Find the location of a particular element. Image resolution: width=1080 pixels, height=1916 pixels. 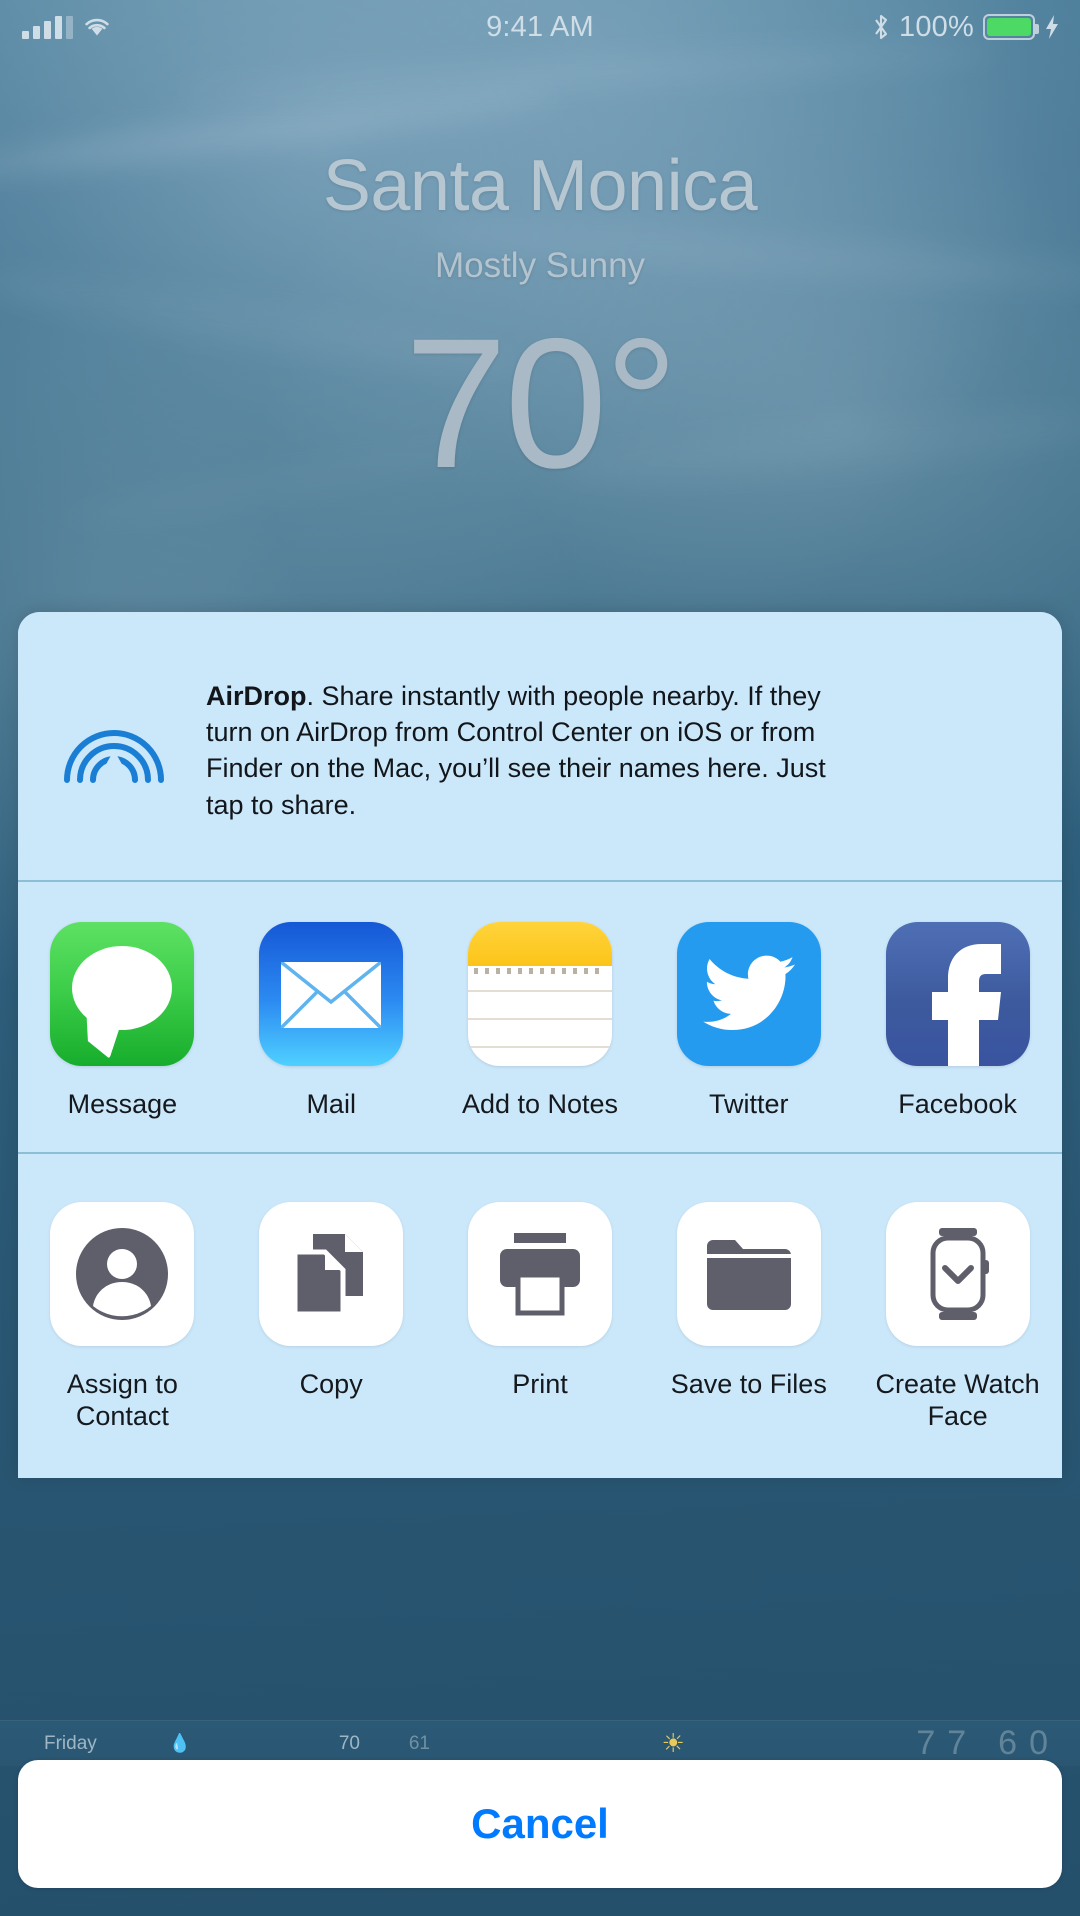

copy-documents-icon is located at coordinates (331, 1274).